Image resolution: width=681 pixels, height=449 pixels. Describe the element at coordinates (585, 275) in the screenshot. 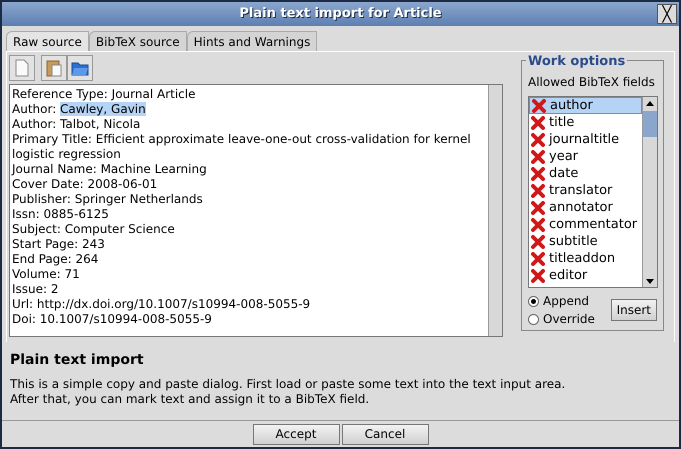

I see `field-item: editor` at that location.